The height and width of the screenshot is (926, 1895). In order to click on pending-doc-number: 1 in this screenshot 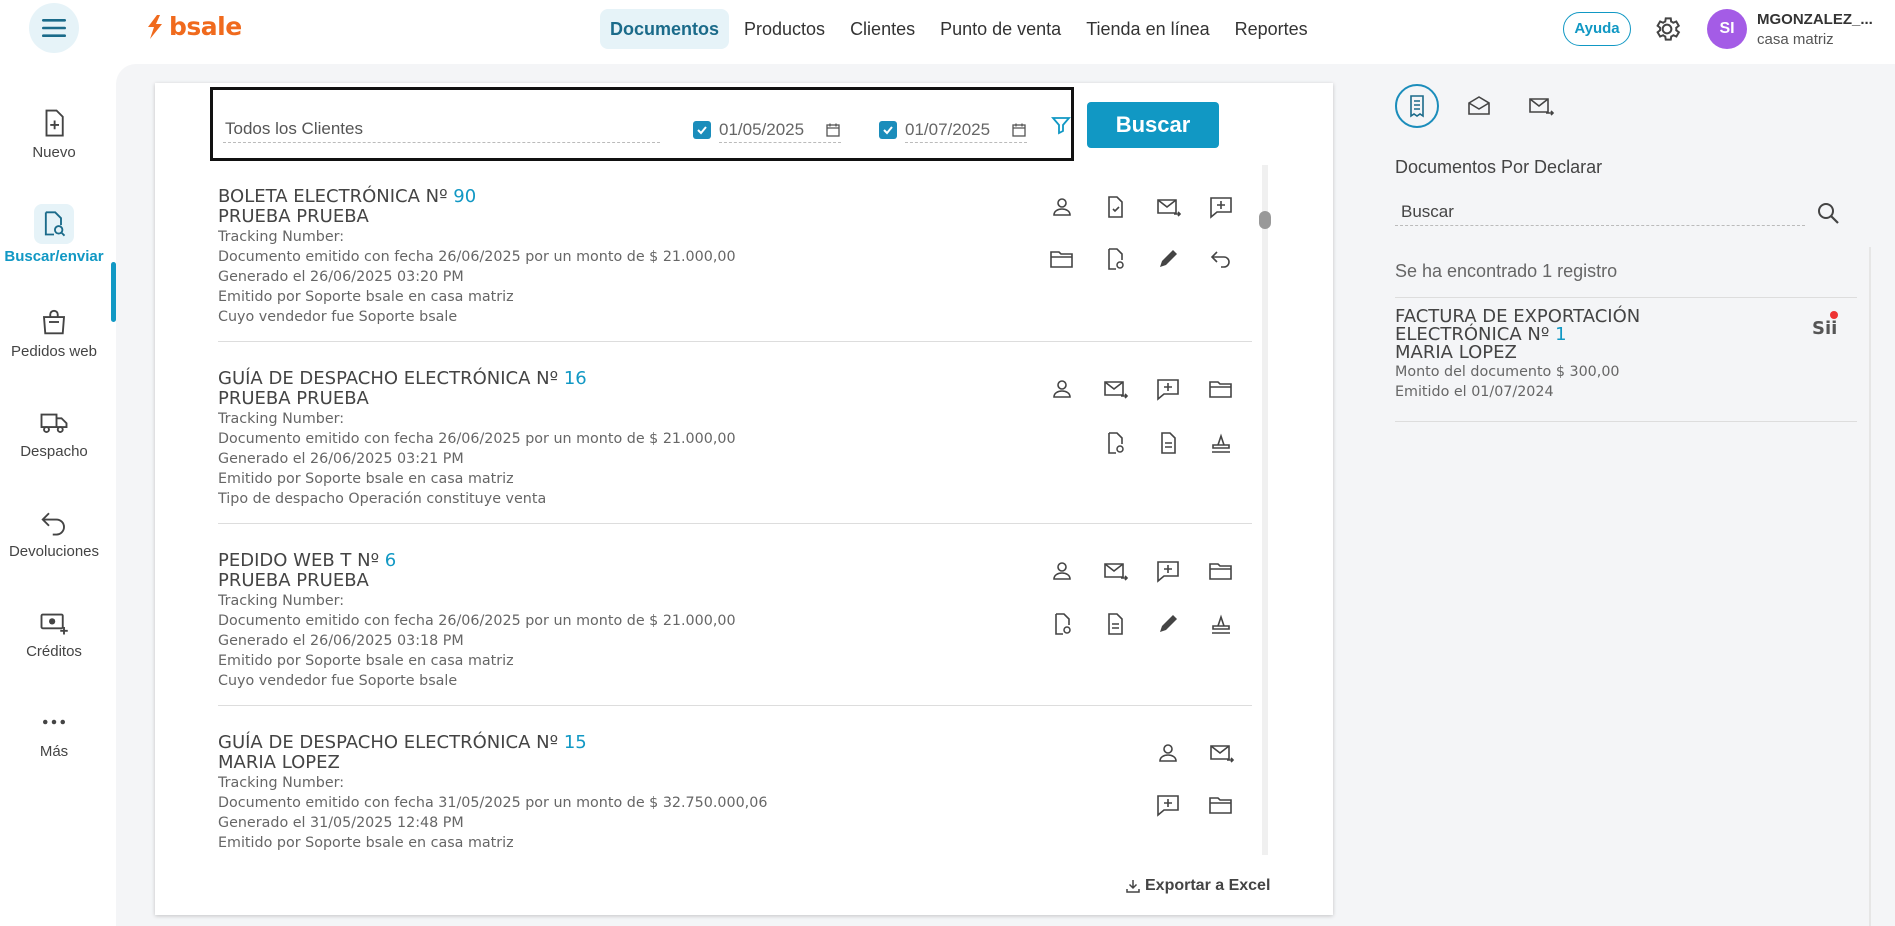, I will do `click(1560, 334)`.